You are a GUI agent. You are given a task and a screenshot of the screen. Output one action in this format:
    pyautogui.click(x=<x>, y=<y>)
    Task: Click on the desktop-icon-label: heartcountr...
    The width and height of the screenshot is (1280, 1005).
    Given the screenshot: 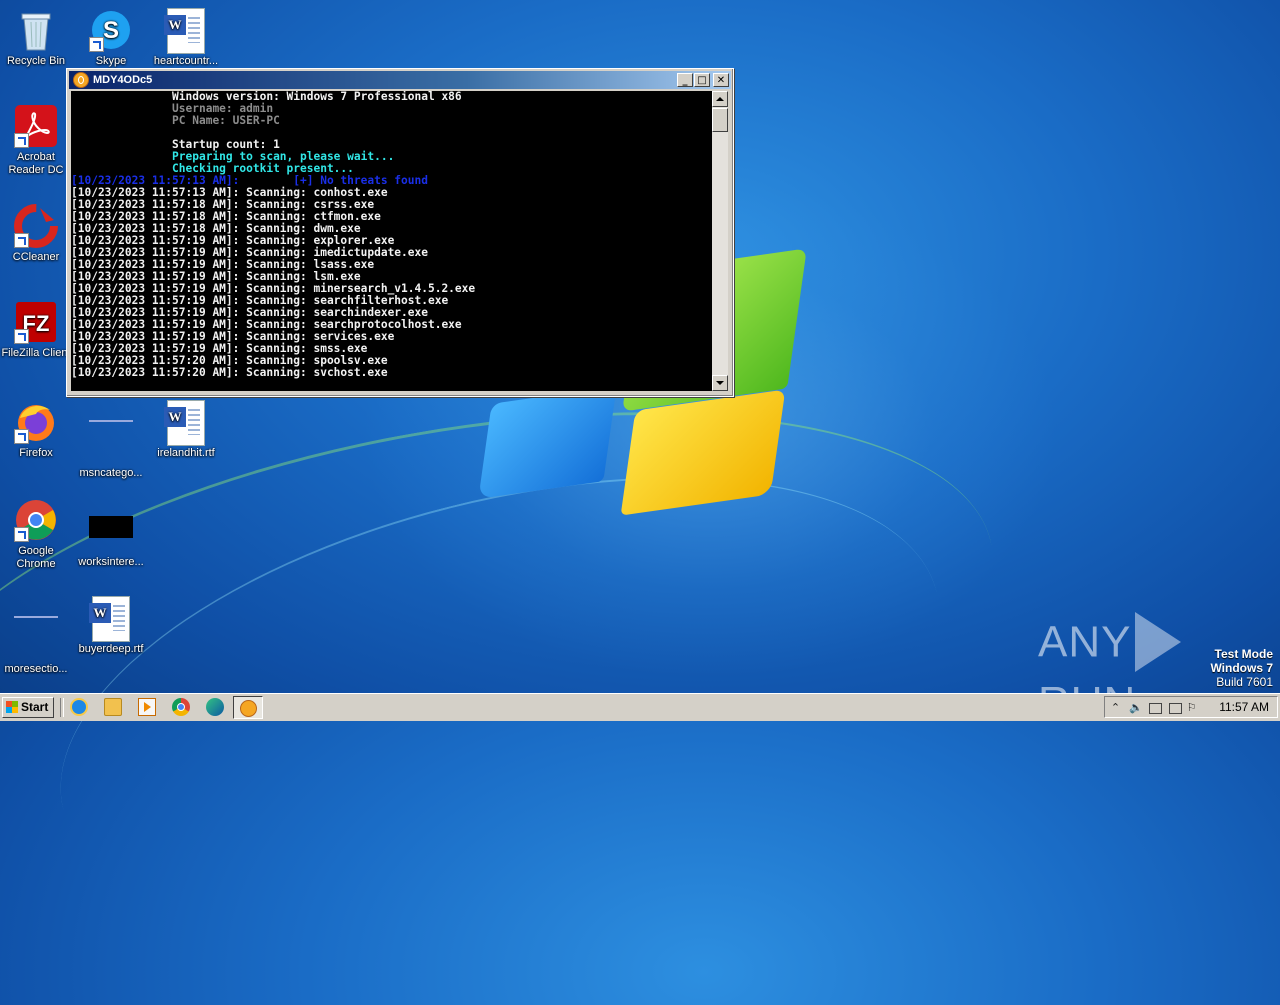 What is the action you would take?
    pyautogui.click(x=186, y=61)
    